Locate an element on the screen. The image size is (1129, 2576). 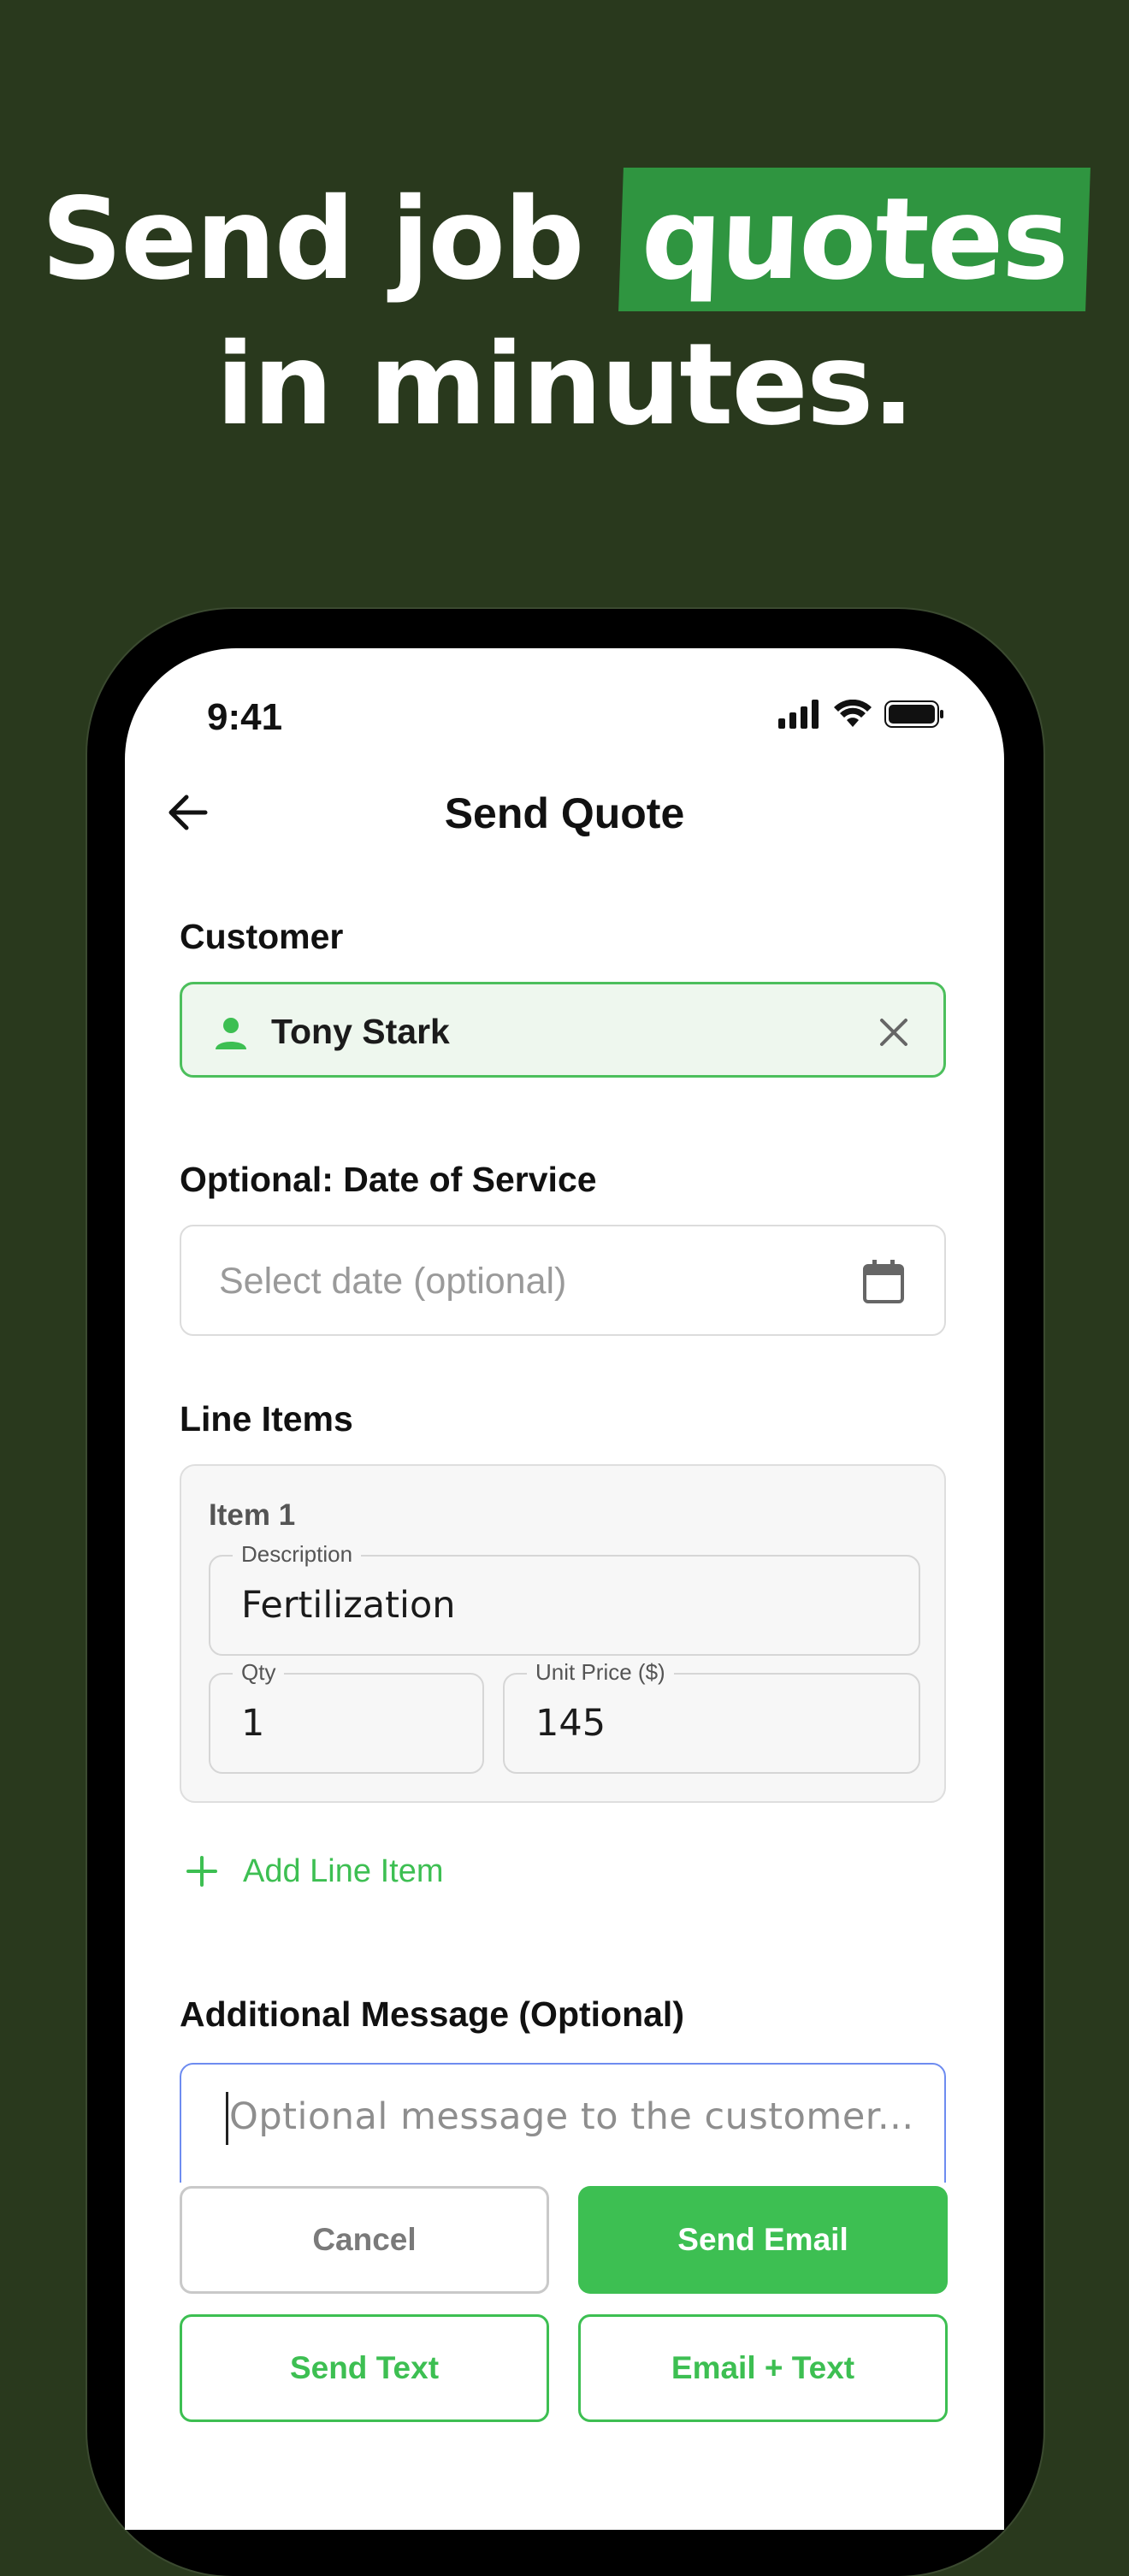
headline: Send job quotes in minutes. is located at coordinates (564, 312).